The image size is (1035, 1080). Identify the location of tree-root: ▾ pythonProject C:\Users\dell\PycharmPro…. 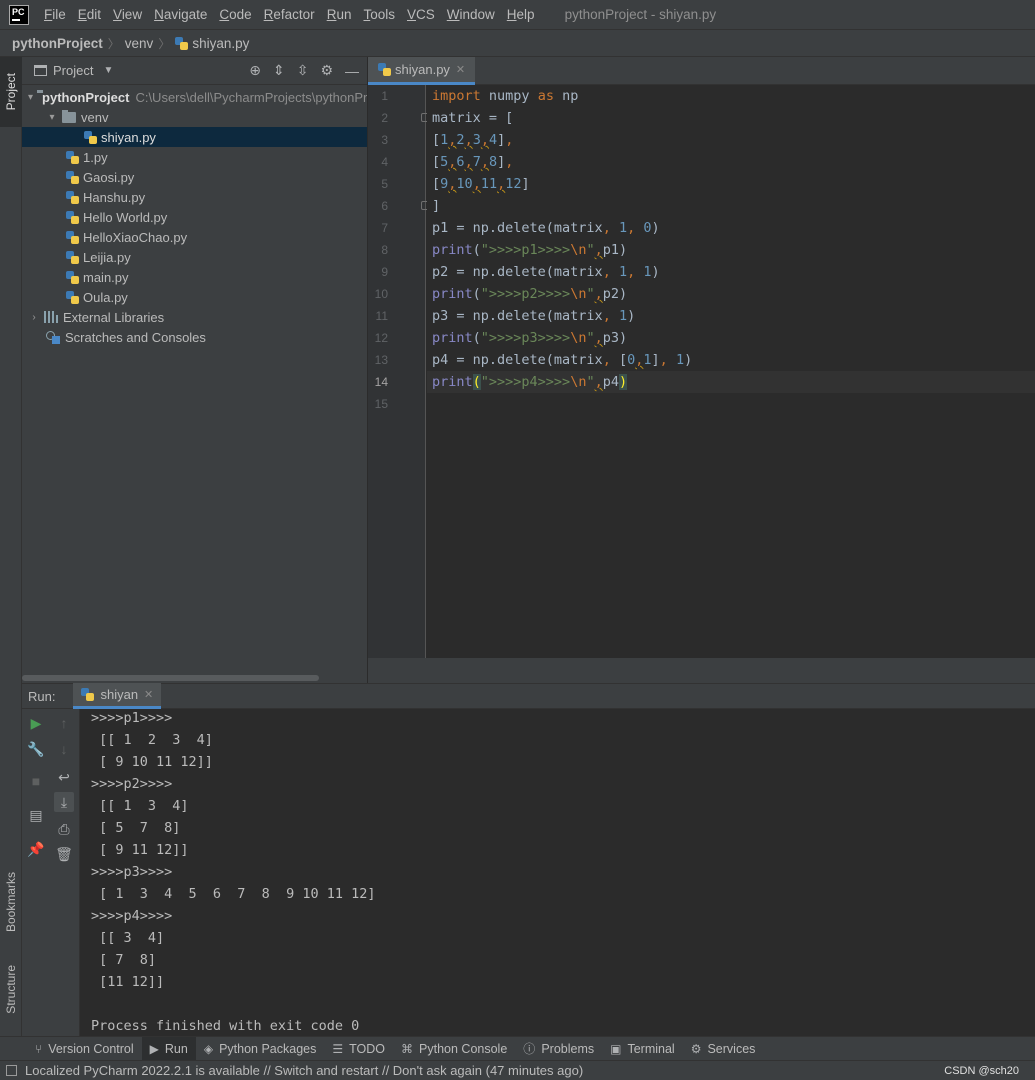
(194, 97).